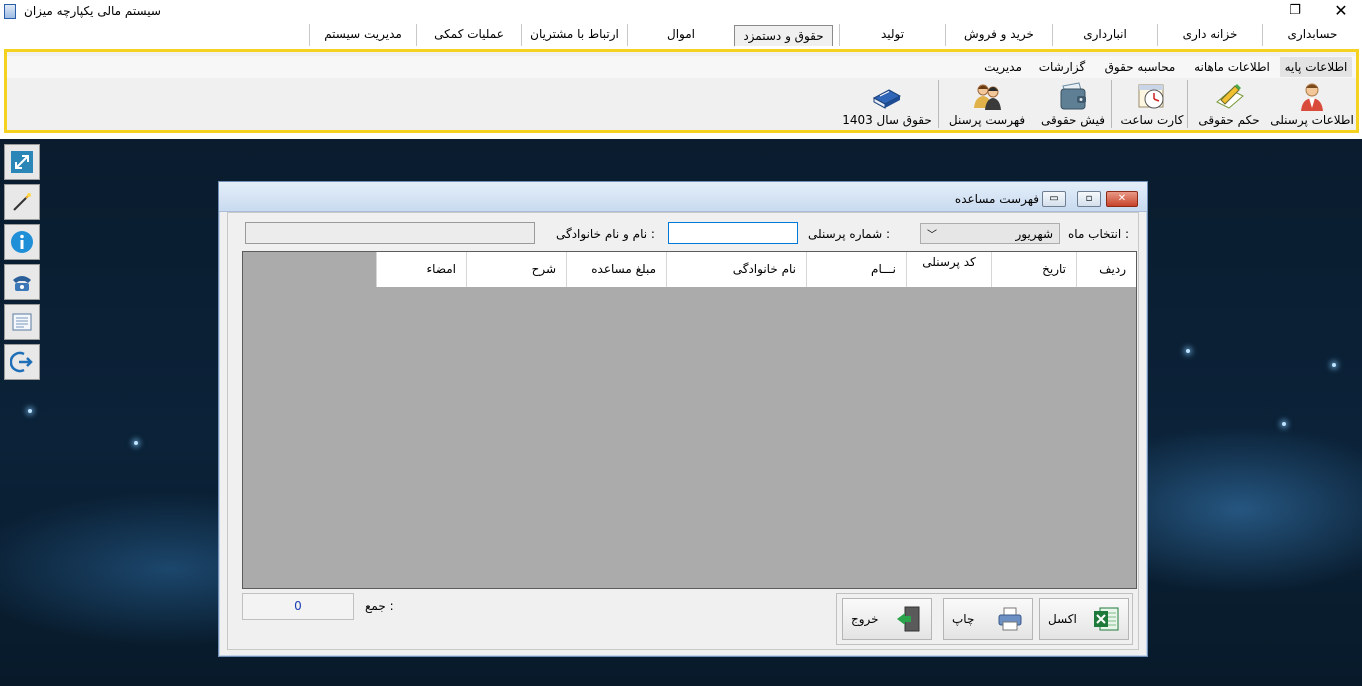  I want to click on phone-icon, so click(22, 283).